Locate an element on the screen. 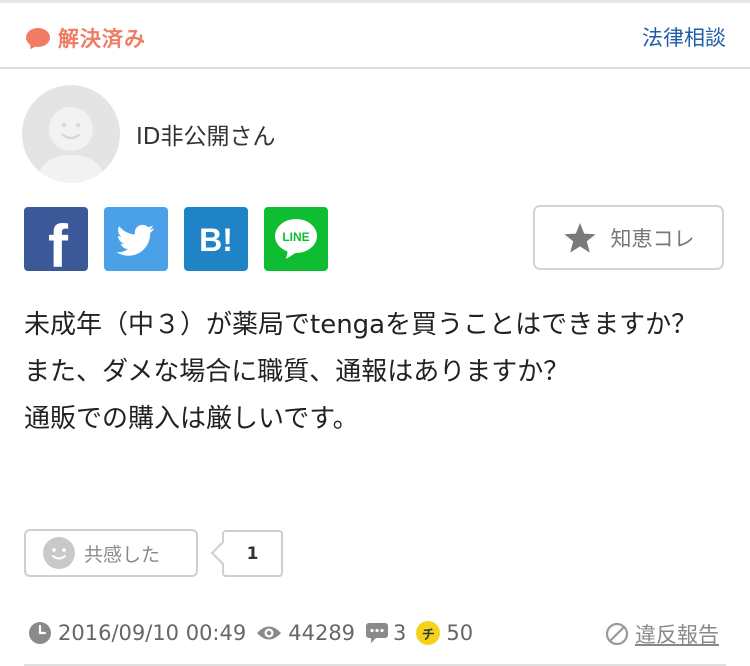 The width and height of the screenshot is (750, 666). question-meta: 2016/09/10 00:49 44289 3 チ 50 is located at coordinates (250, 633).